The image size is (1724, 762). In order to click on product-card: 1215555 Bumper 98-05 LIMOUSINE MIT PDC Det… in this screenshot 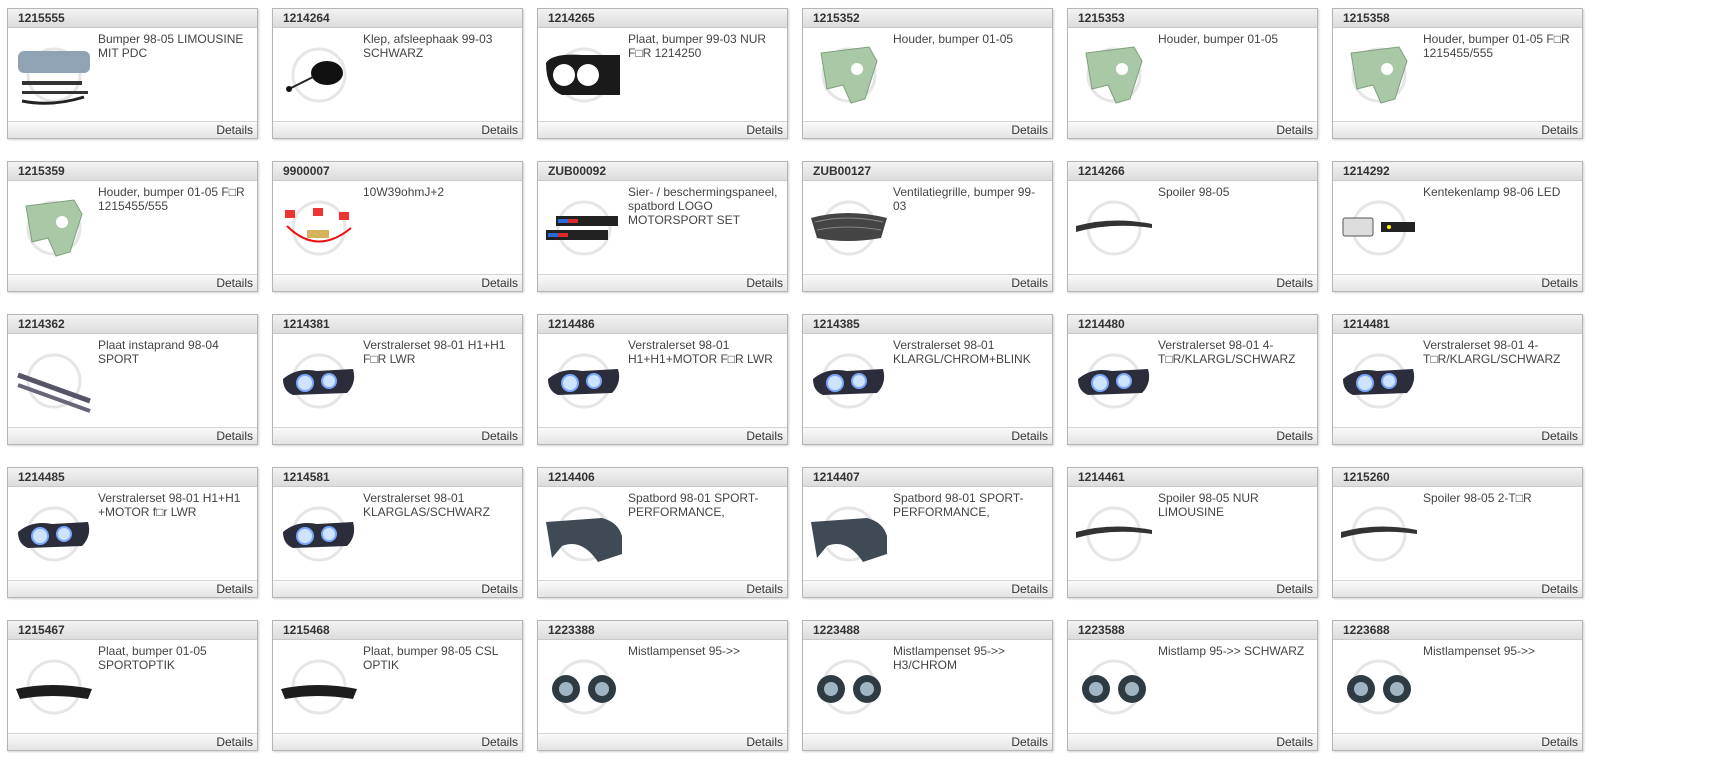, I will do `click(132, 73)`.